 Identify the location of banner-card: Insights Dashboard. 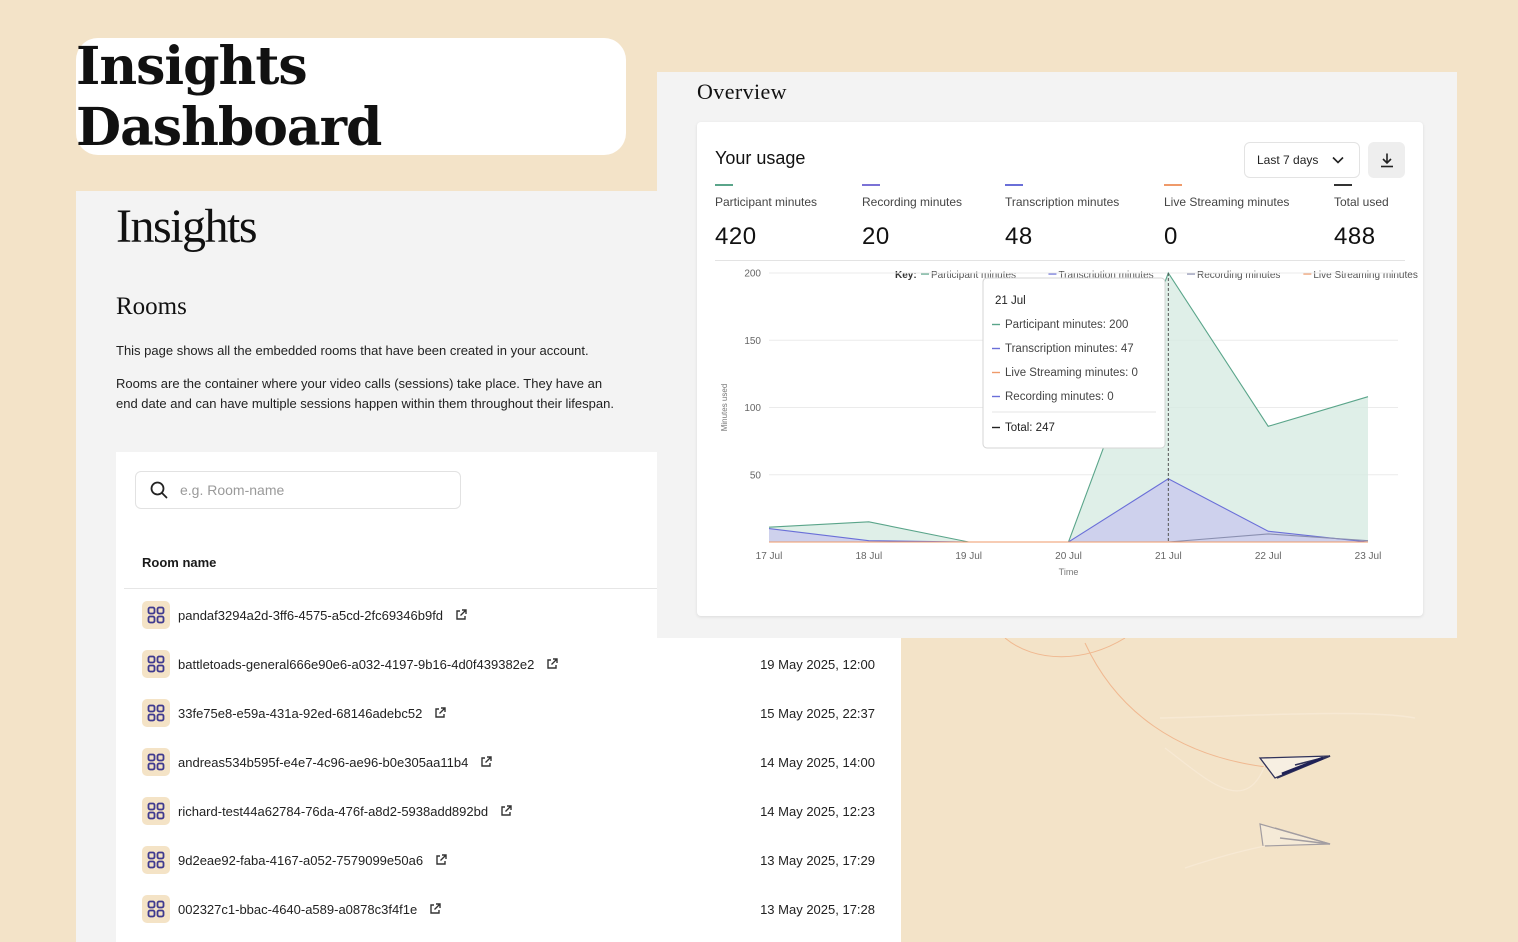
(351, 96).